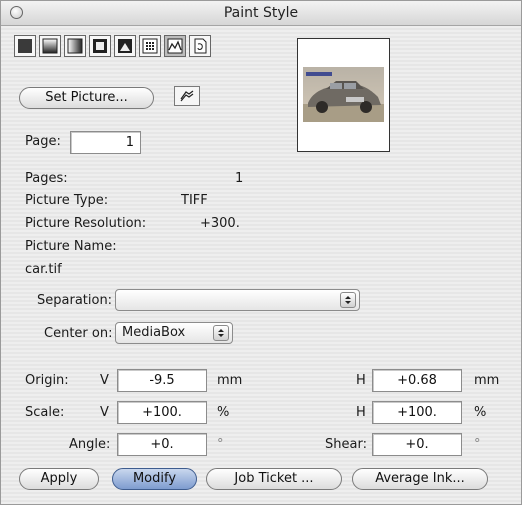  Describe the element at coordinates (477, 444) in the screenshot. I see `shear-unit: °` at that location.